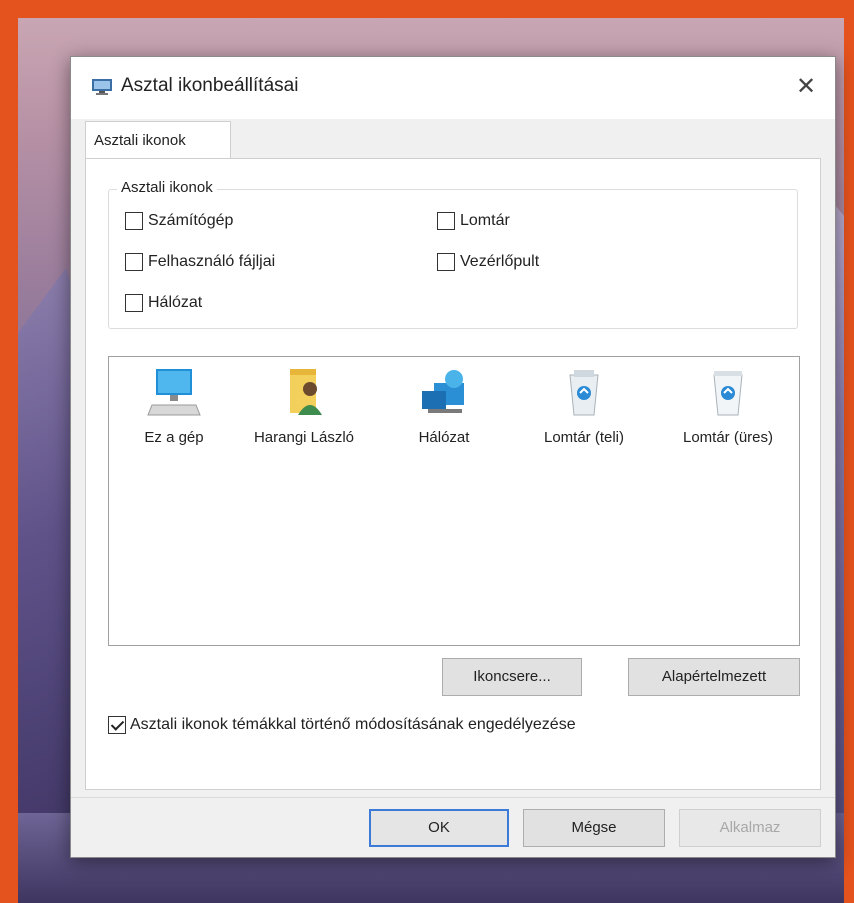 The image size is (854, 903). What do you see at coordinates (210, 85) in the screenshot?
I see `dialog-title: Asztal ikonbeállításai` at bounding box center [210, 85].